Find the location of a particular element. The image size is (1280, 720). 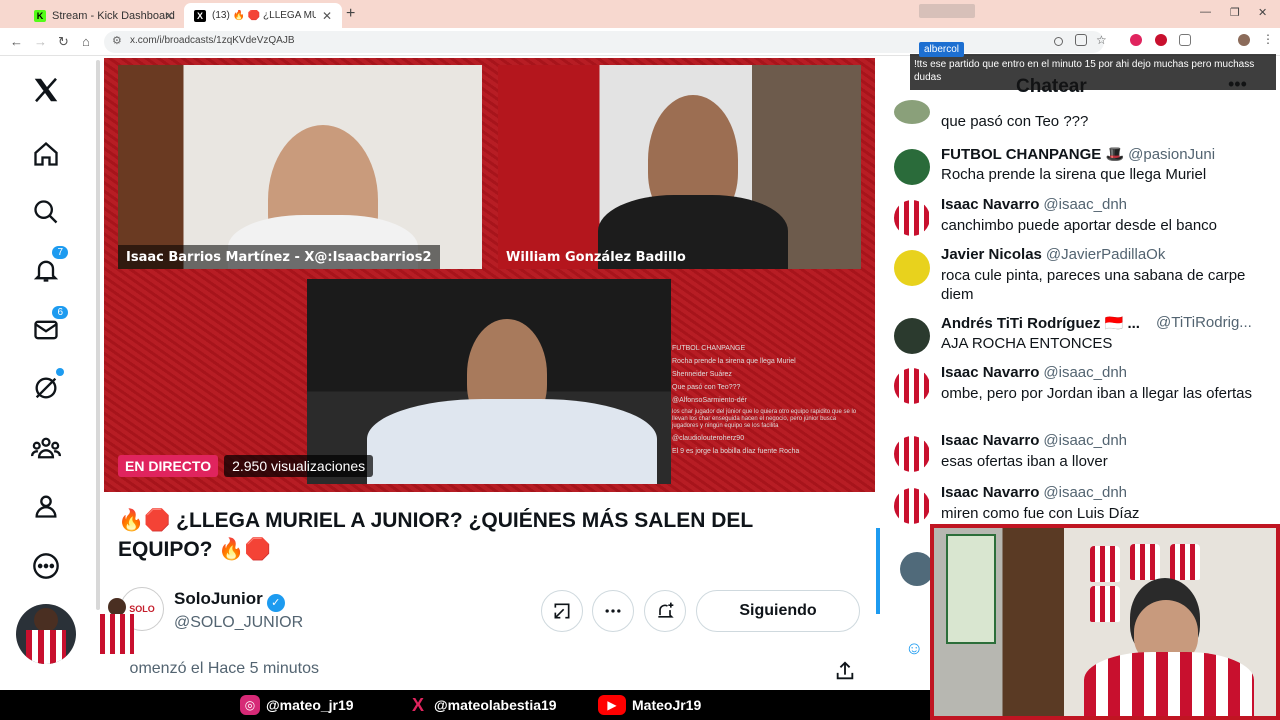

overlay-chat-line: @claudiolouteroherz90 is located at coordinates (708, 438).